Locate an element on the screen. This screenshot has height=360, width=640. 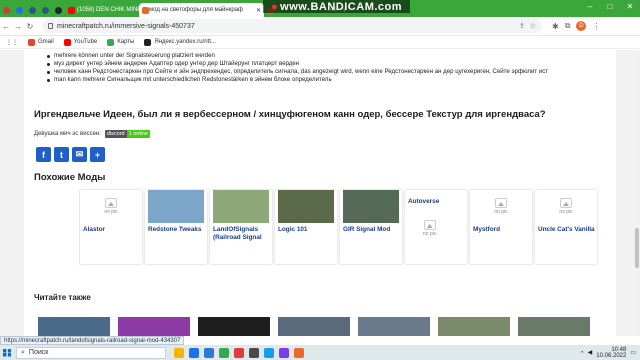
taskbar: ⌕ Поиск ◔ ◀ 10:48 10.06.2022 ▭ is located at coordinates (320, 352).